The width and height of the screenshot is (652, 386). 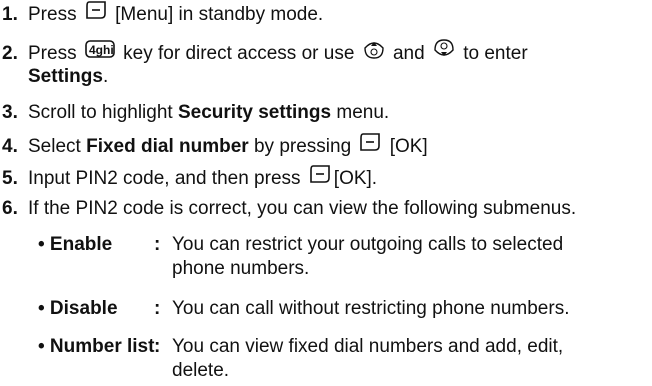 I want to click on step-number: 2., so click(x=10, y=54).